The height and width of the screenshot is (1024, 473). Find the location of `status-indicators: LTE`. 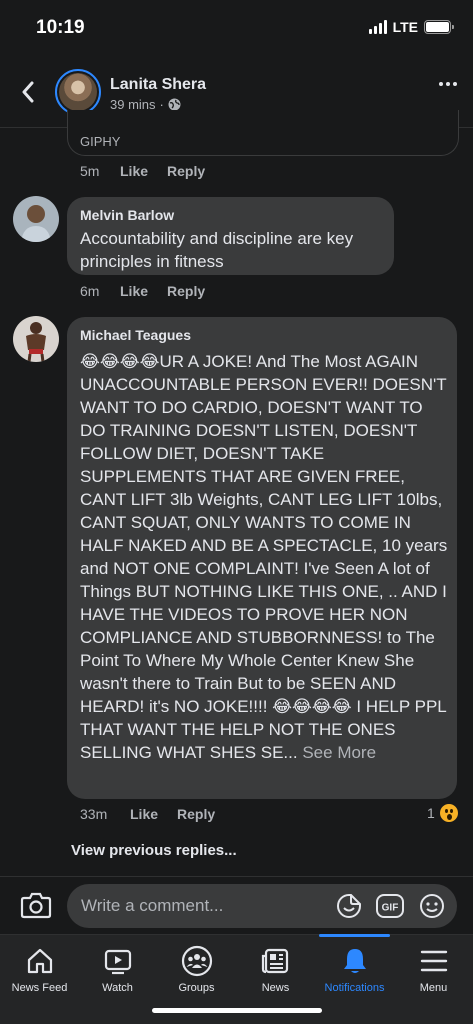

status-indicators: LTE is located at coordinates (411, 27).